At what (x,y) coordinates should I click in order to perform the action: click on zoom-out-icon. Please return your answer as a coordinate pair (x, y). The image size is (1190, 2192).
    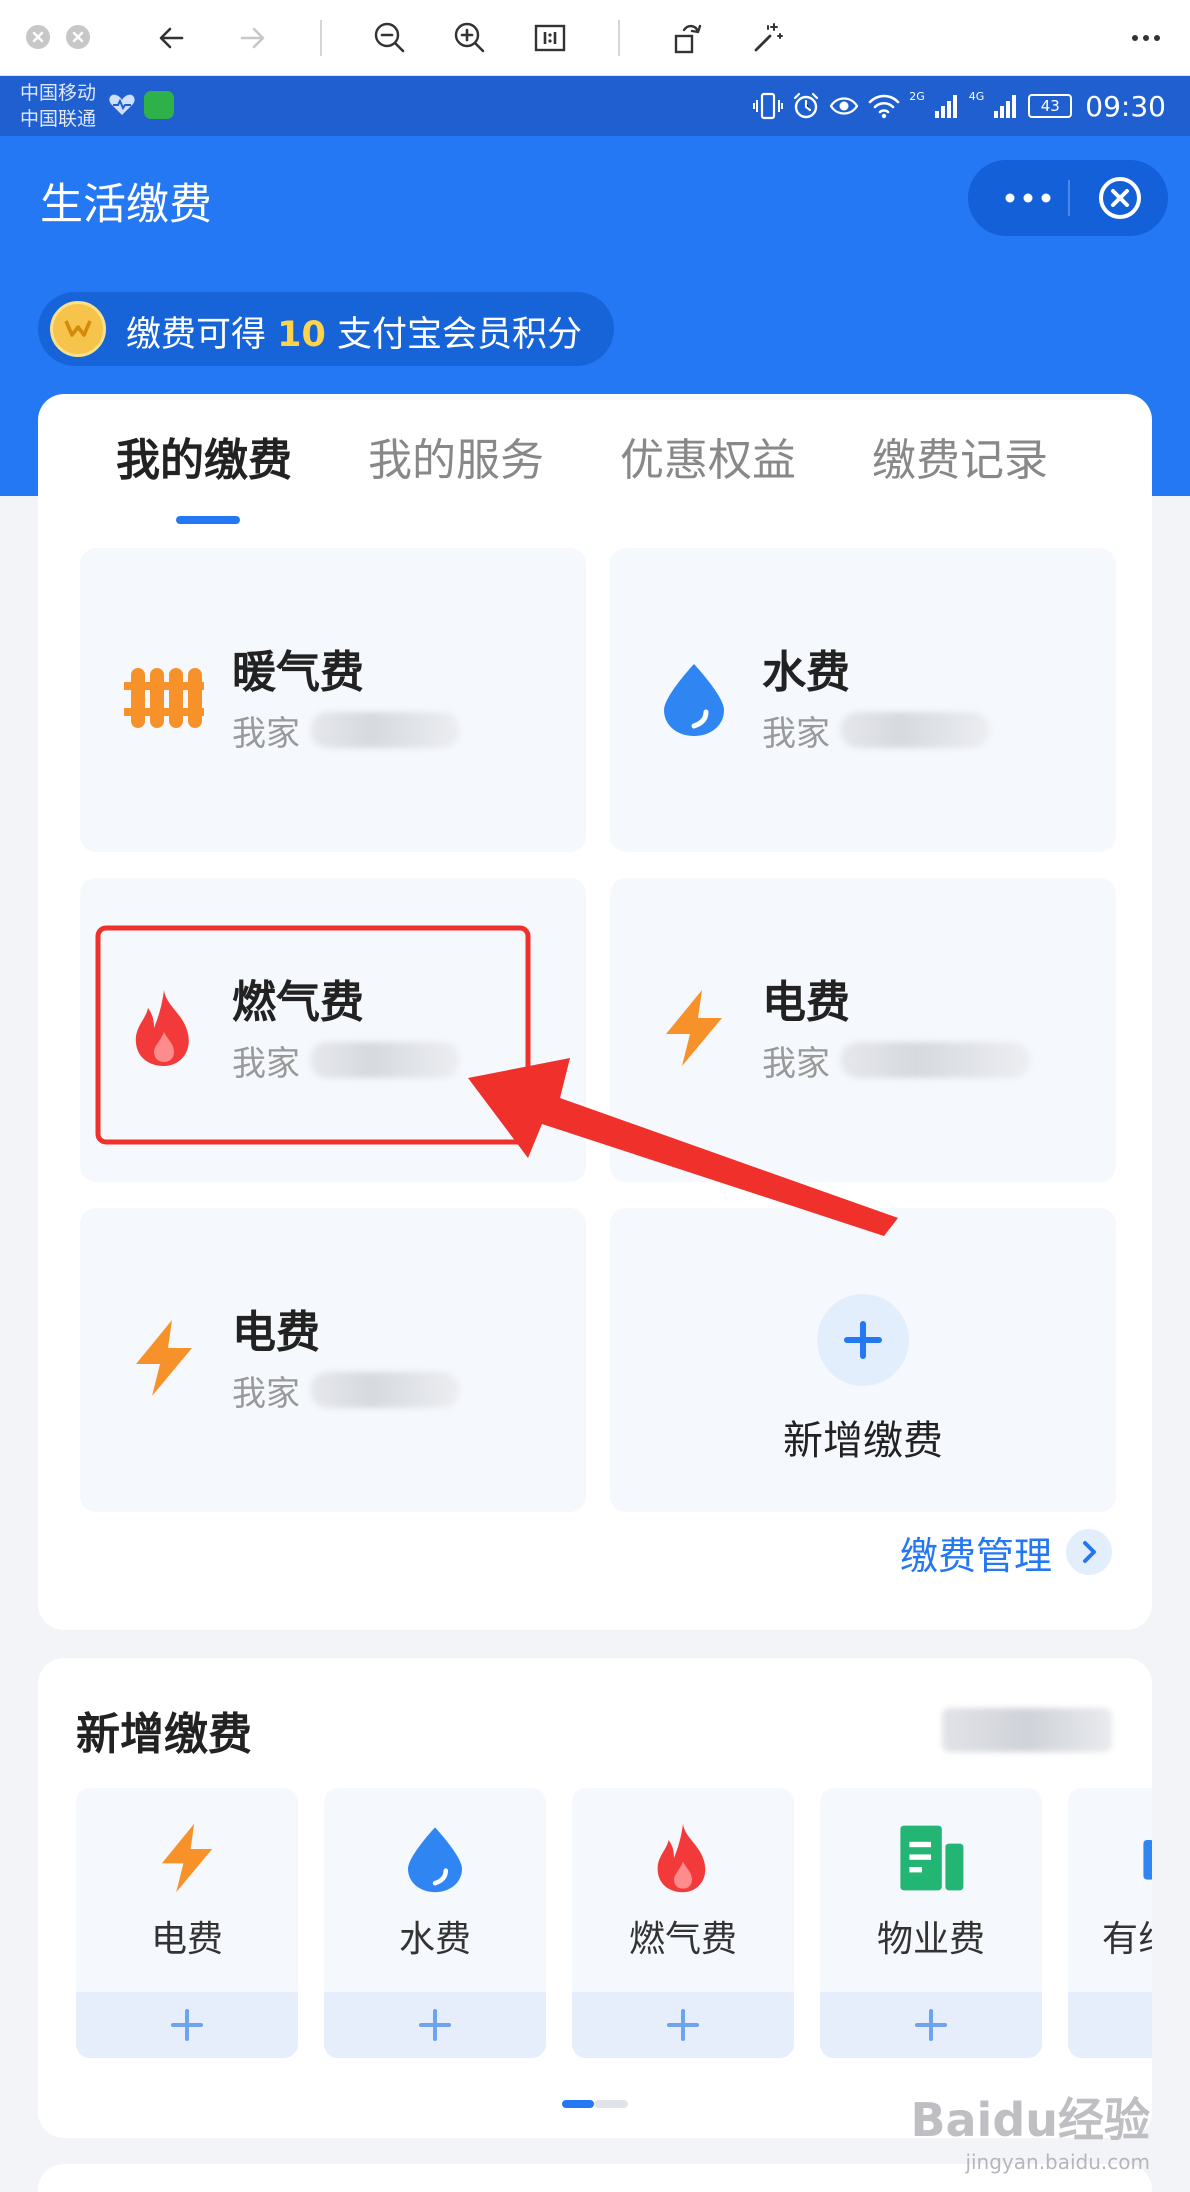
    Looking at the image, I should click on (390, 38).